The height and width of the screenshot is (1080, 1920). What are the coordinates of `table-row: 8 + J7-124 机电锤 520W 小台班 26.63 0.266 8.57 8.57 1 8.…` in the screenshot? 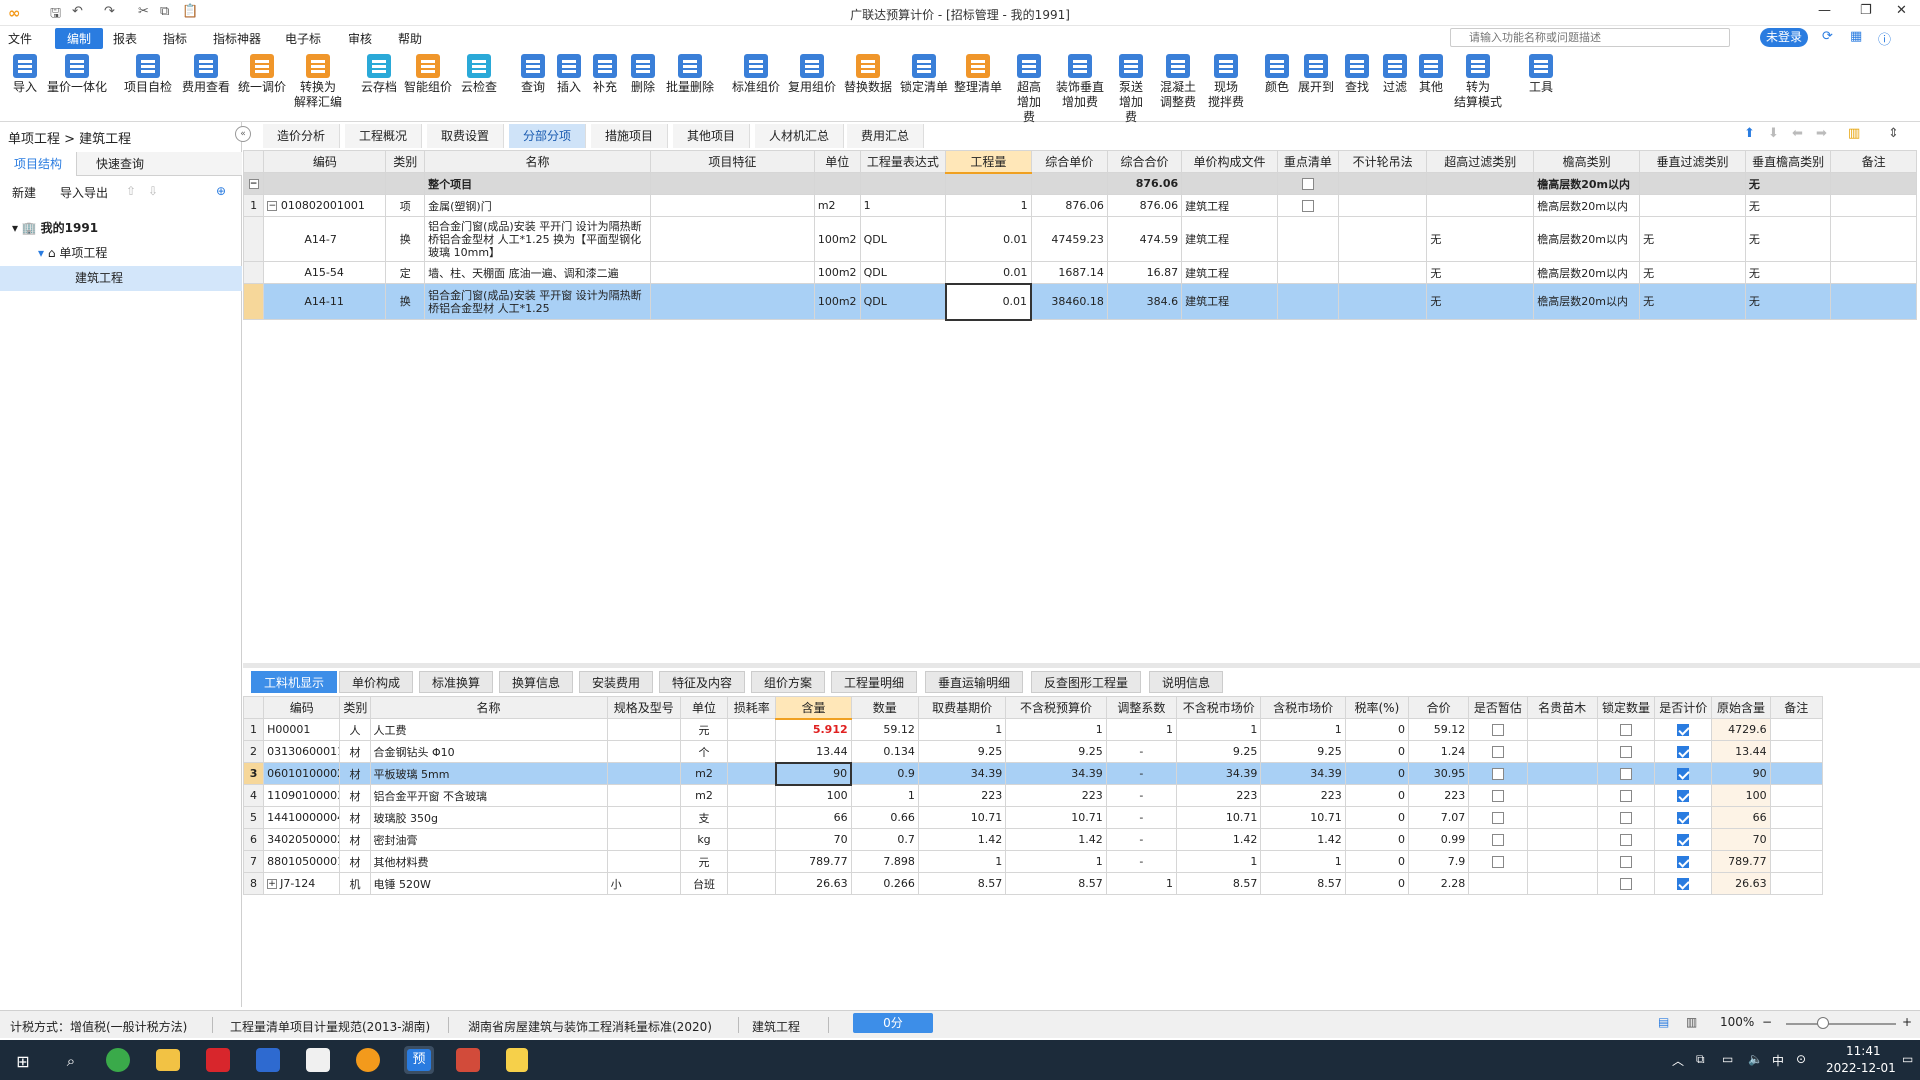 It's located at (1033, 883).